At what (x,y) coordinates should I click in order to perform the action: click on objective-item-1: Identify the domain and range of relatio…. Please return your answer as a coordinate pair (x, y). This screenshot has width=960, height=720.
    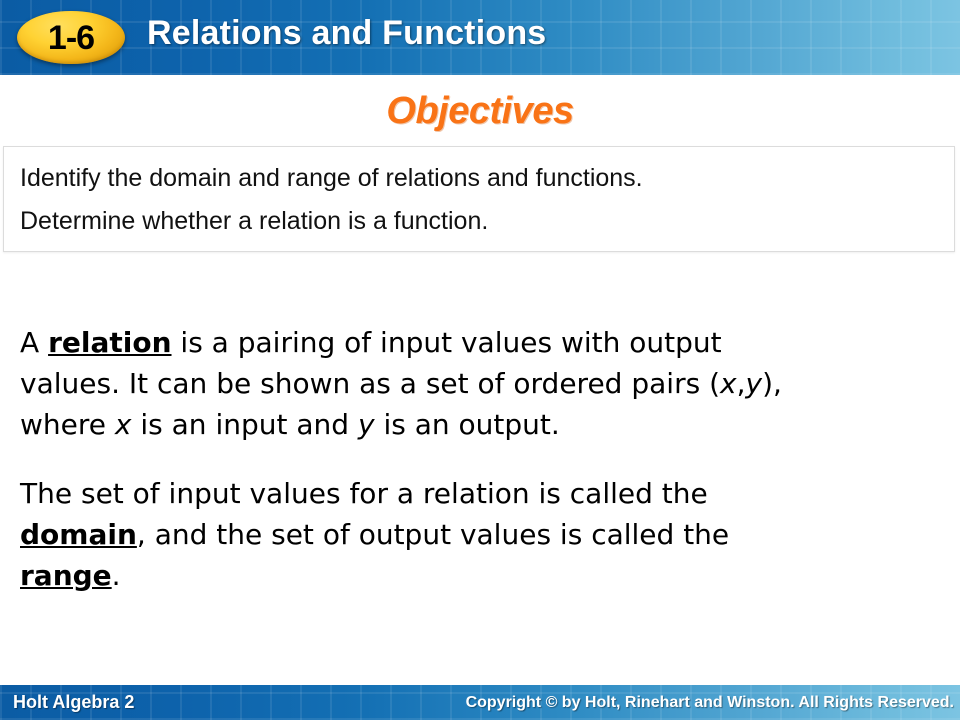
    Looking at the image, I should click on (331, 178).